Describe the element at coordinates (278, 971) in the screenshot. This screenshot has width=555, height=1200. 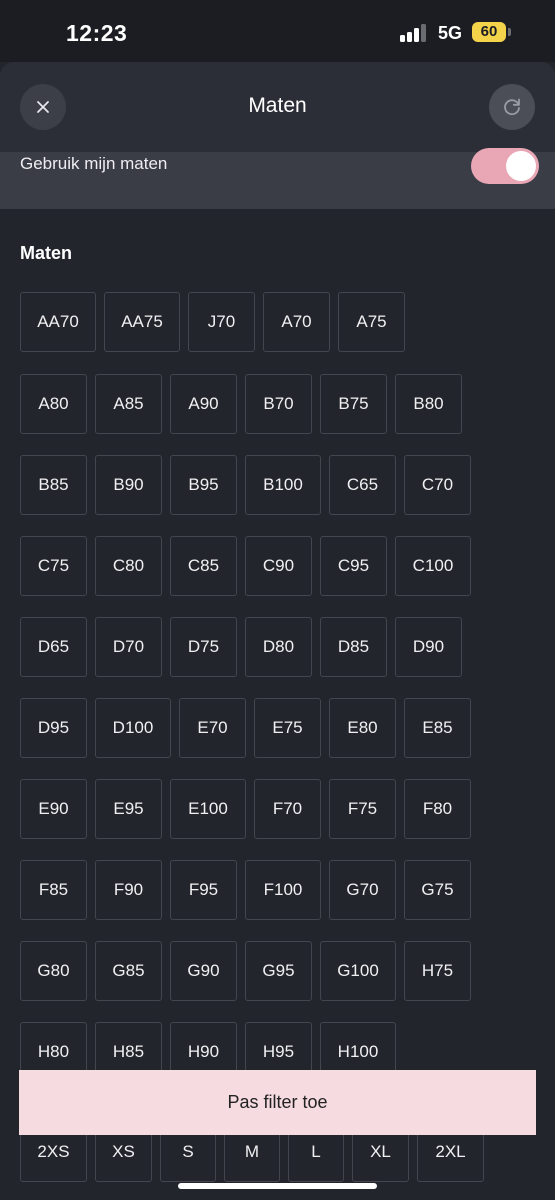
I see `size-option-g95: G95` at that location.